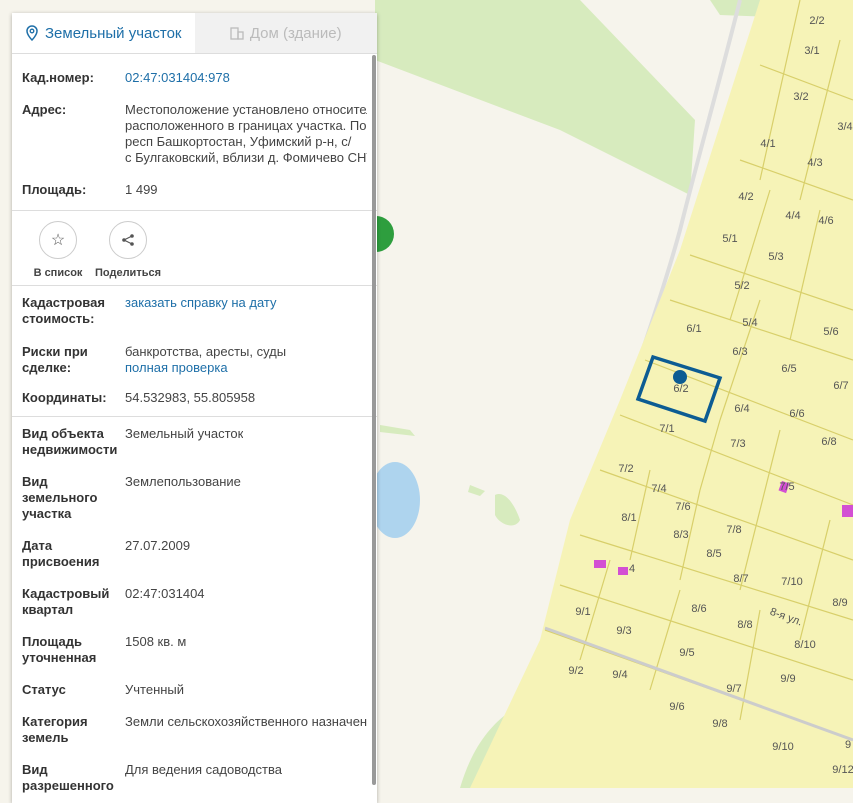  What do you see at coordinates (788, 369) in the screenshot?
I see `plot-label: 6/5` at bounding box center [788, 369].